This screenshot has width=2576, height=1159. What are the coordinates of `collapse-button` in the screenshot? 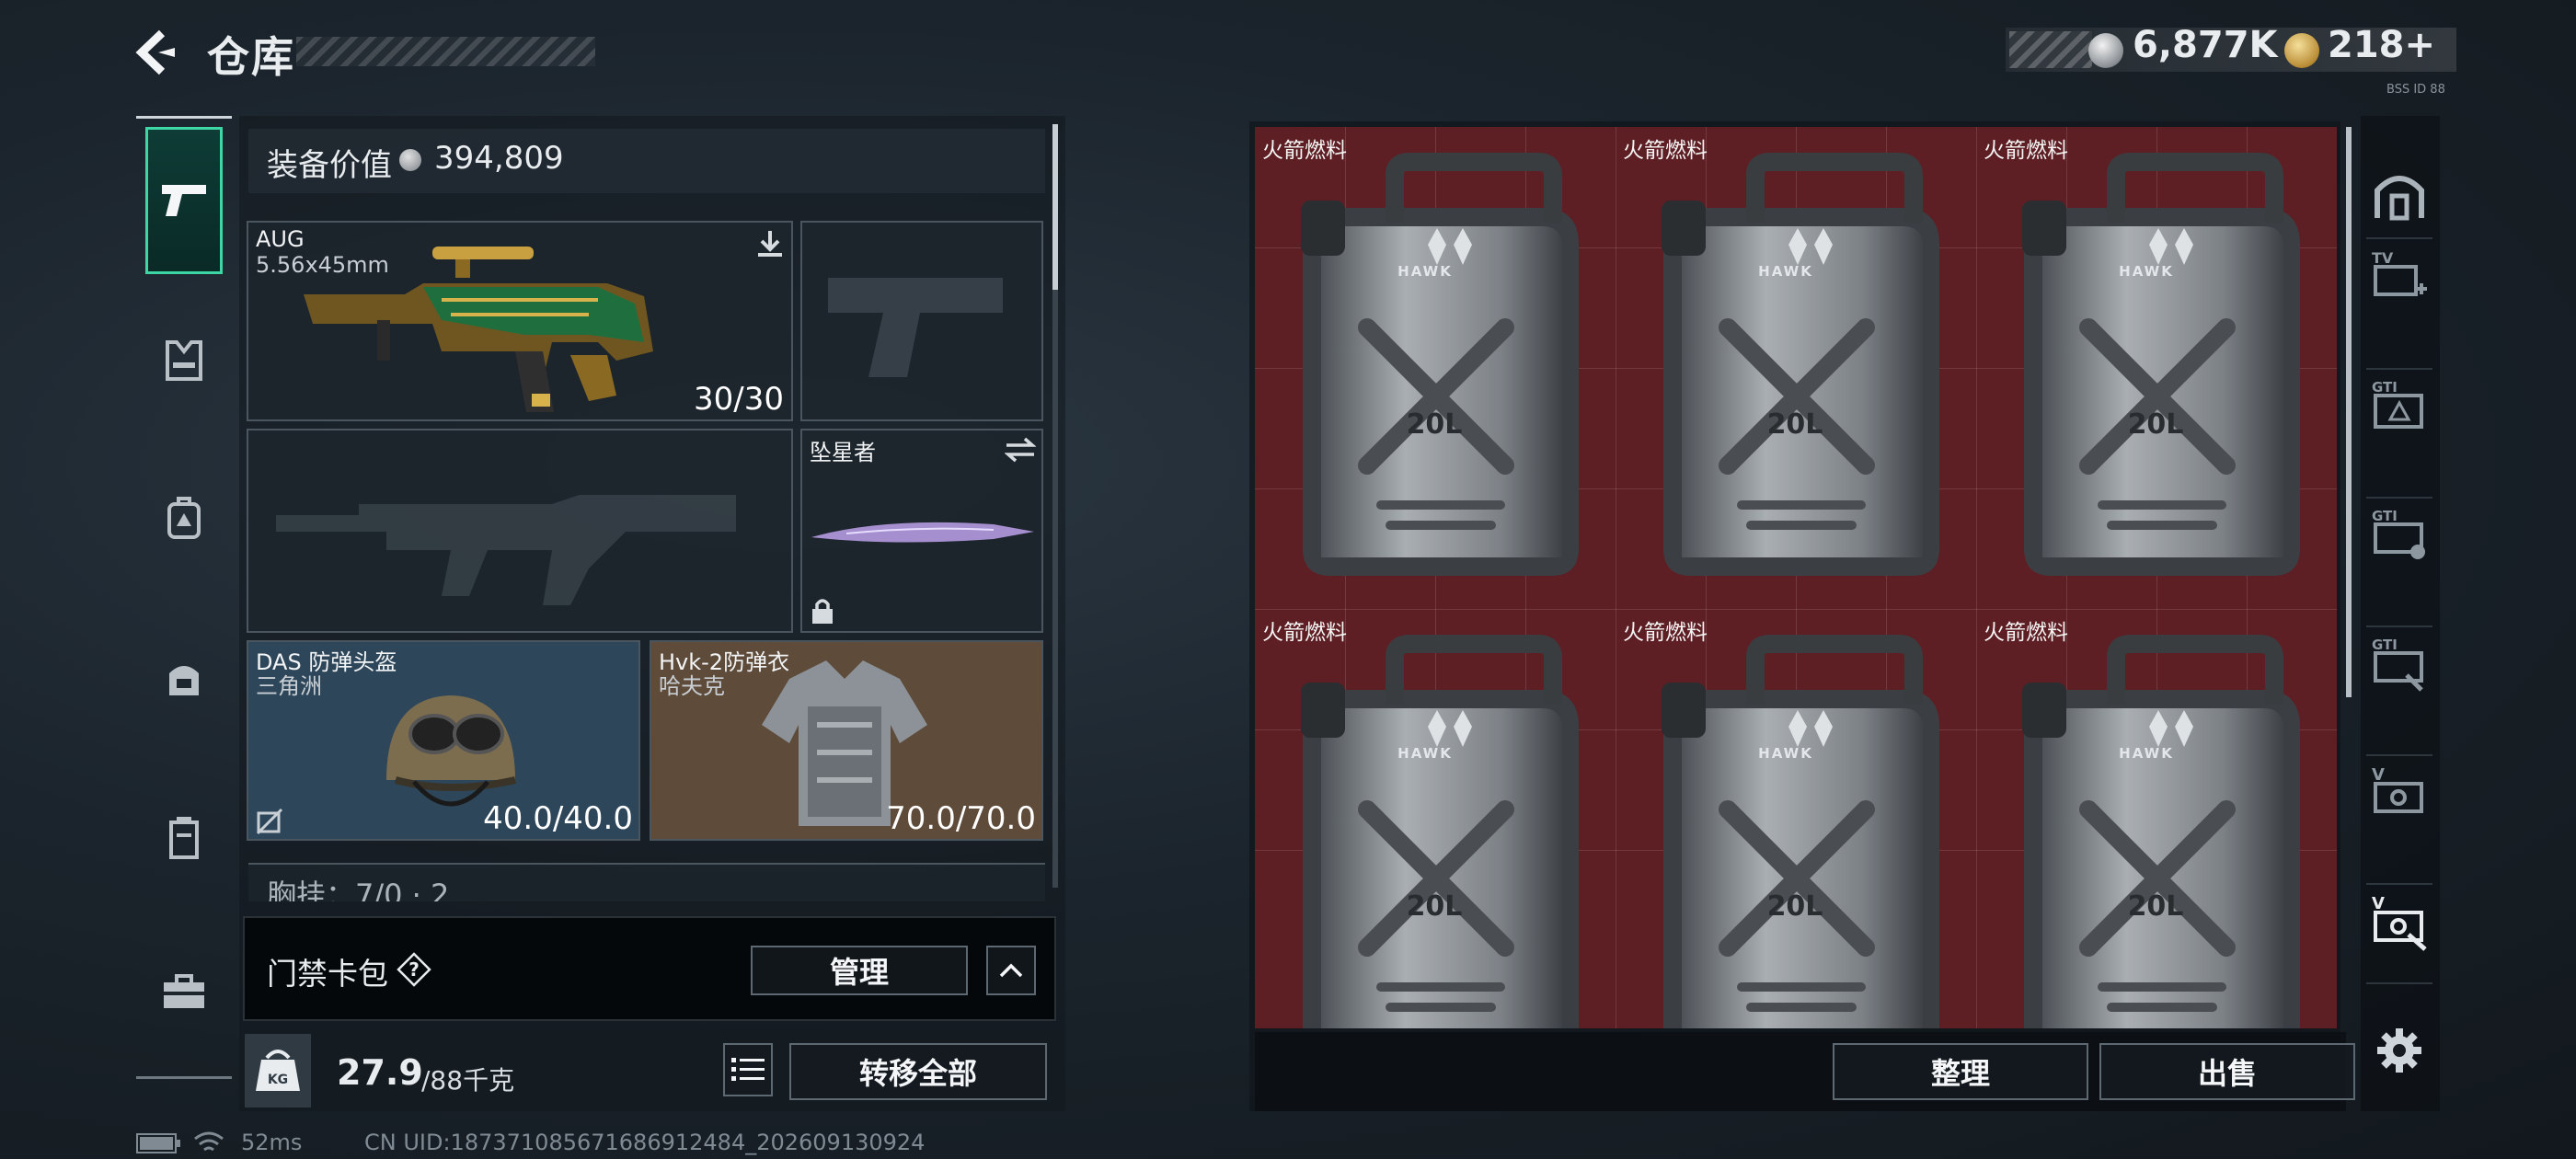 It's located at (1011, 970).